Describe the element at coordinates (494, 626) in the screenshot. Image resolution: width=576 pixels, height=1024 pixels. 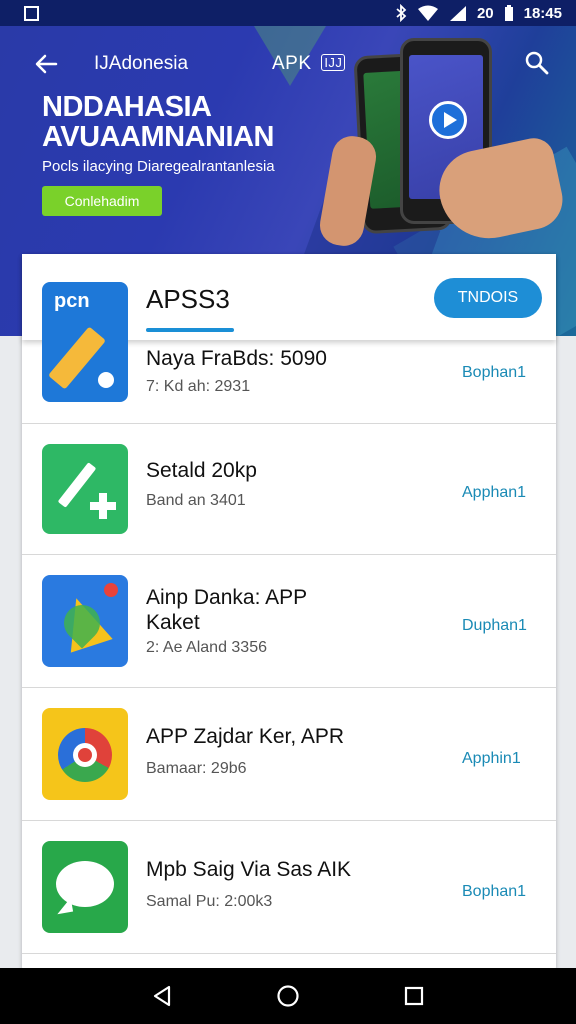
I see `app-action-link: Duphan1` at that location.